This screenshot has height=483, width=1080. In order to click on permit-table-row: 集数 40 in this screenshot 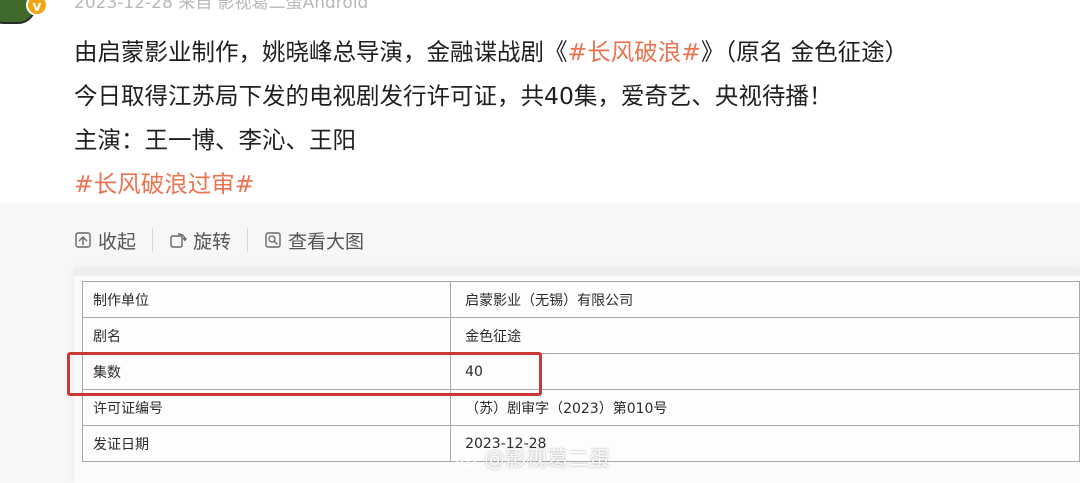, I will do `click(580, 371)`.